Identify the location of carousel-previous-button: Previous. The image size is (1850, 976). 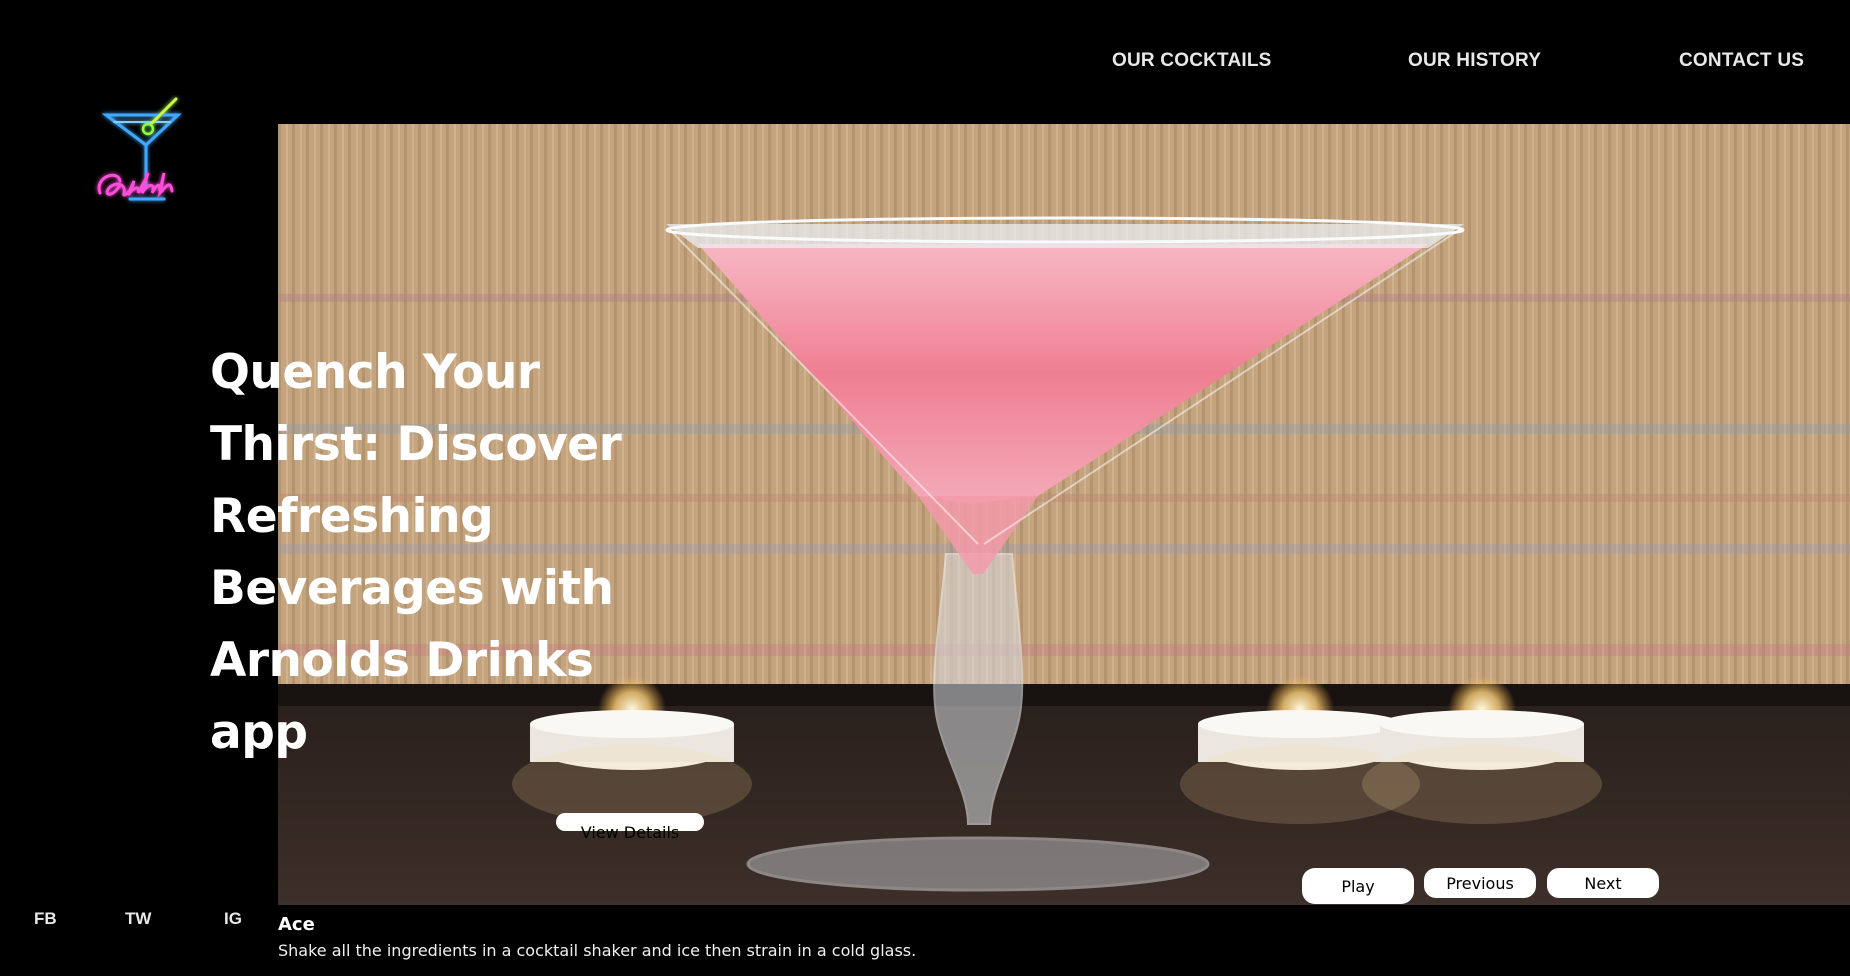
(1480, 883).